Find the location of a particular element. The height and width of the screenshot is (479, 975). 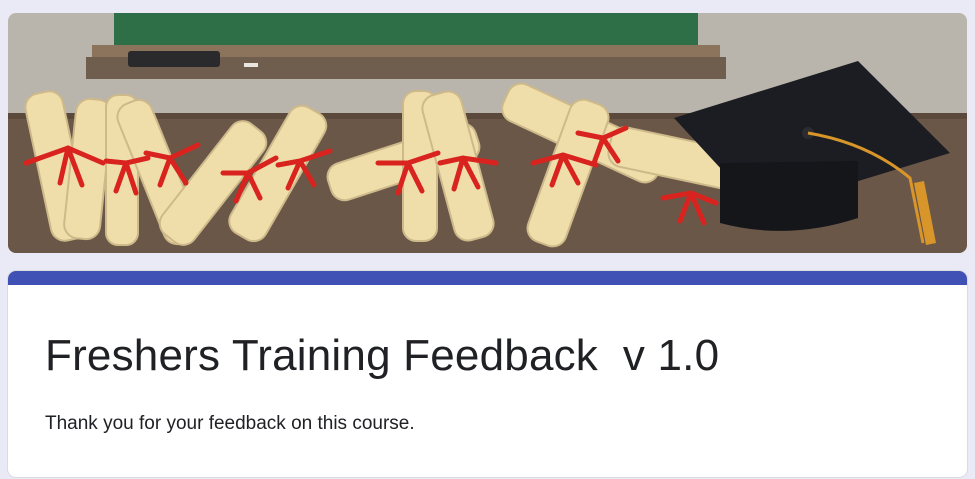

card-accent-bar is located at coordinates (487, 278).